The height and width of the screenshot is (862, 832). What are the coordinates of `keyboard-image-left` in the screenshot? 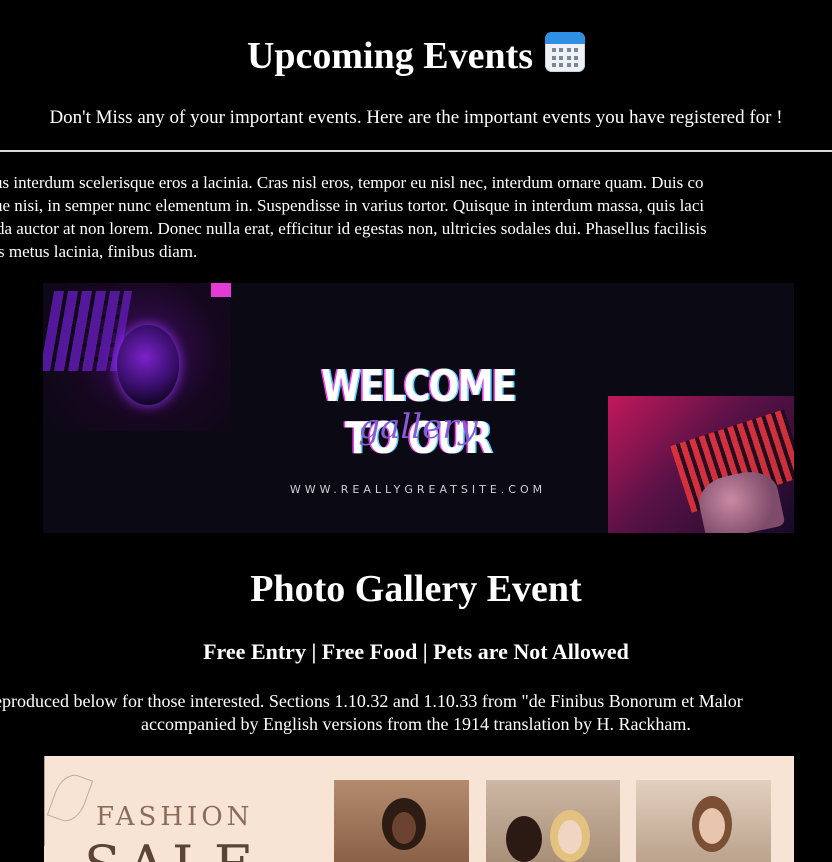 It's located at (137, 357).